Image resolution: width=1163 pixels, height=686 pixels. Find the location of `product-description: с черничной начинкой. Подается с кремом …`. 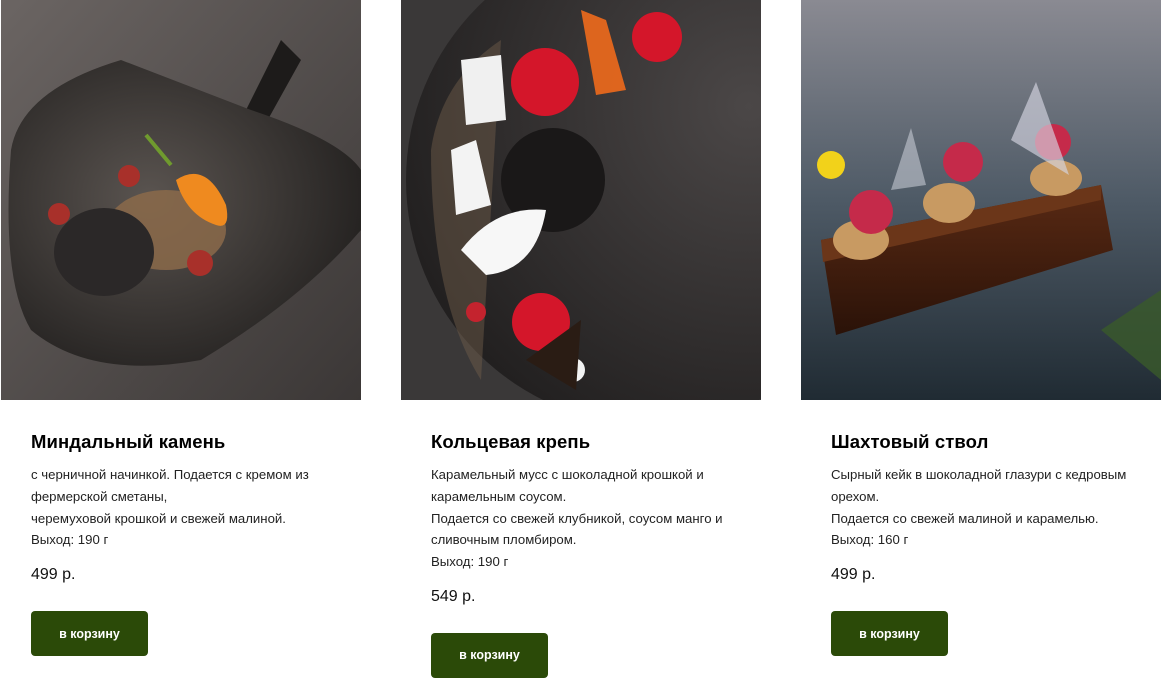

product-description: с черничной начинкой. Подается с кремом … is located at coordinates (181, 507).